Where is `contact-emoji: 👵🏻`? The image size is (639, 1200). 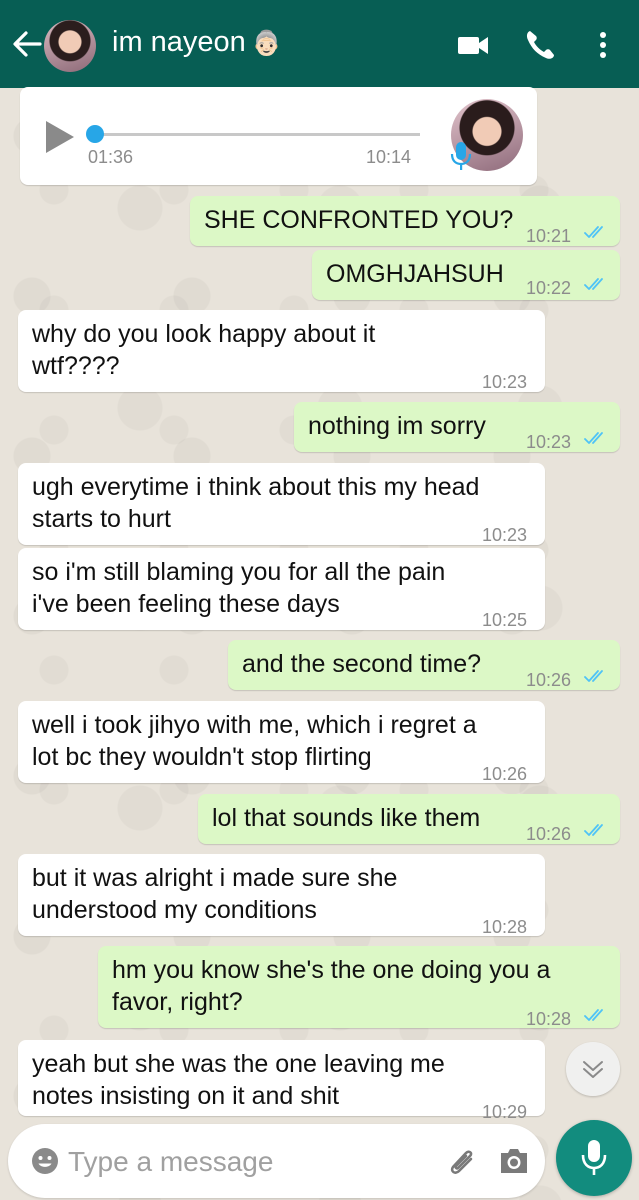 contact-emoji: 👵🏻 is located at coordinates (266, 43).